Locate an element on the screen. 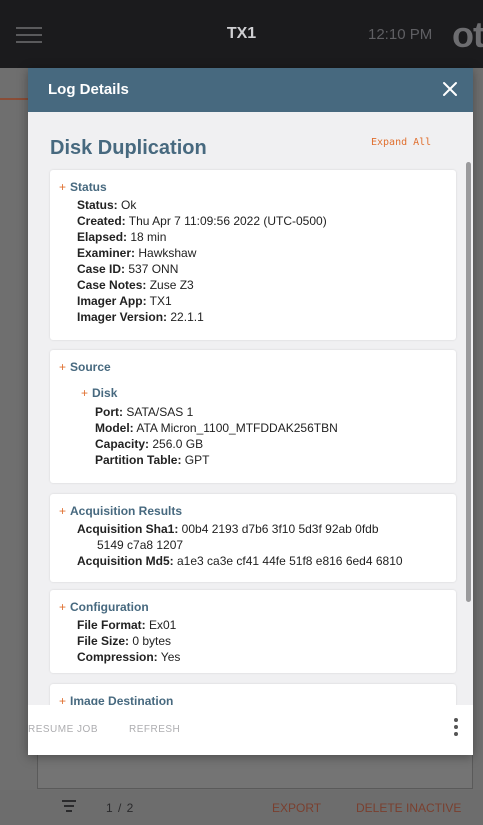 This screenshot has height=825, width=483. filter-icon is located at coordinates (69, 807).